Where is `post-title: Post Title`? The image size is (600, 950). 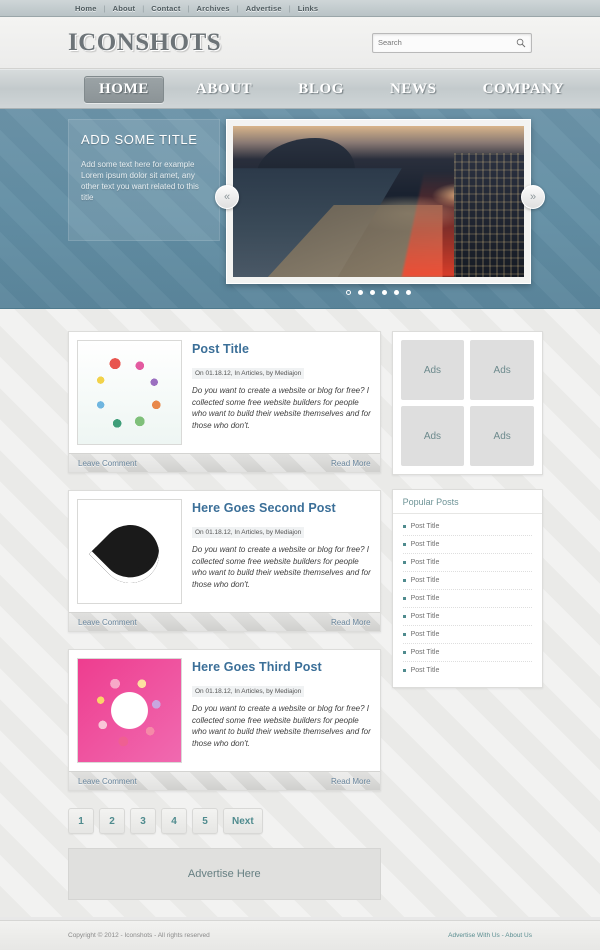 post-title: Post Title is located at coordinates (282, 349).